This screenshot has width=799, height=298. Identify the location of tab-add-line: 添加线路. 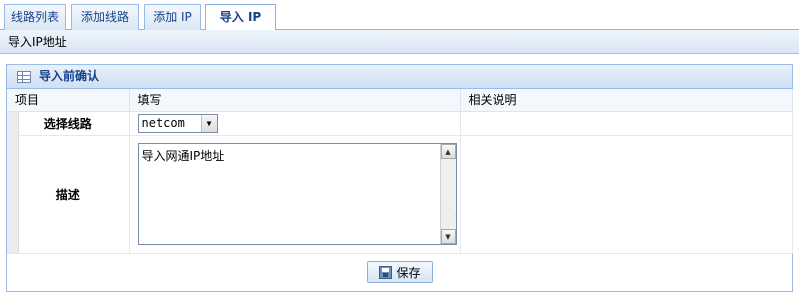
(105, 17).